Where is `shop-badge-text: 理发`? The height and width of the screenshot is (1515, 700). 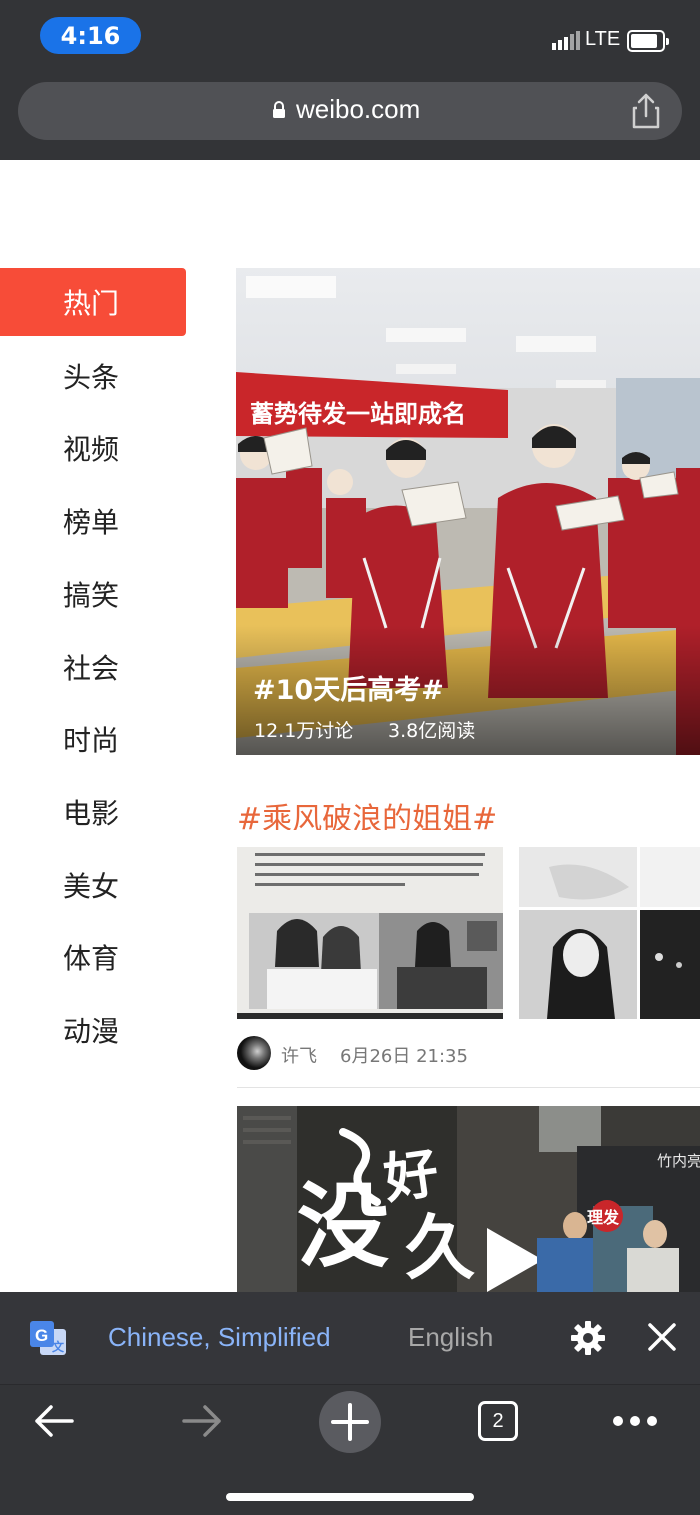 shop-badge-text: 理发 is located at coordinates (603, 1217).